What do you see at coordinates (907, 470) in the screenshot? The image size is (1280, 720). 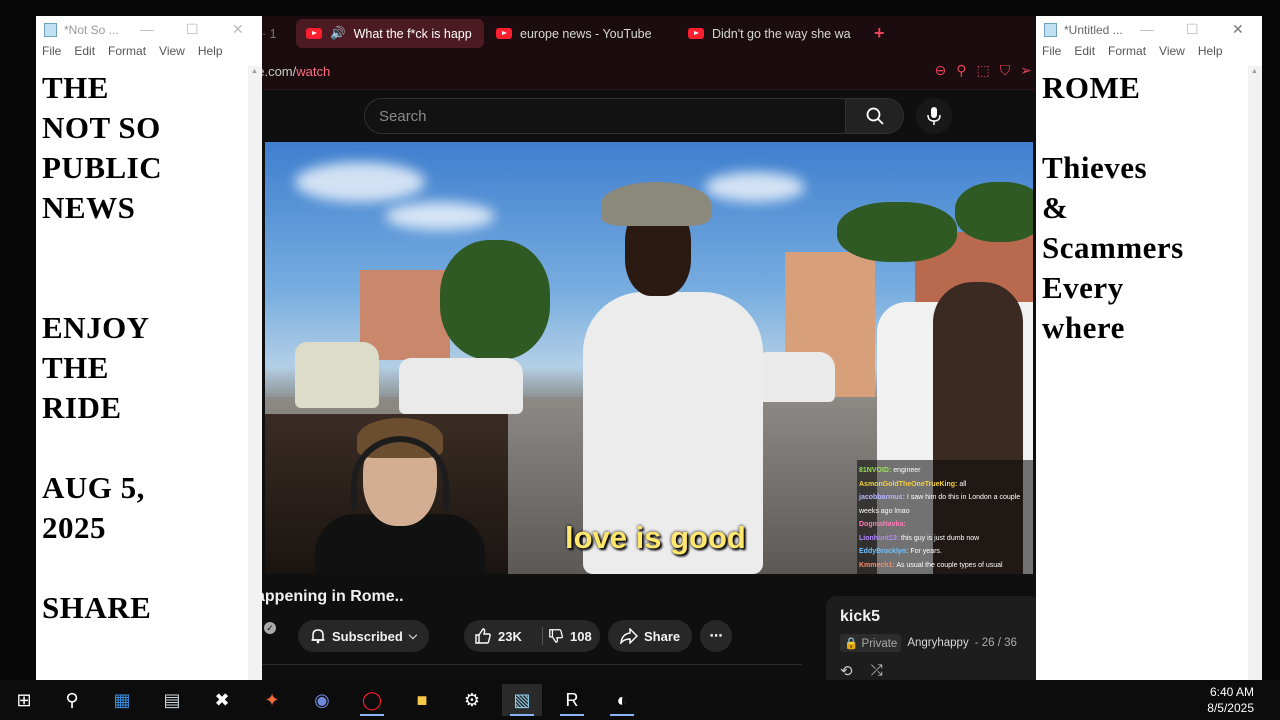 I see `chat-text: engineer` at bounding box center [907, 470].